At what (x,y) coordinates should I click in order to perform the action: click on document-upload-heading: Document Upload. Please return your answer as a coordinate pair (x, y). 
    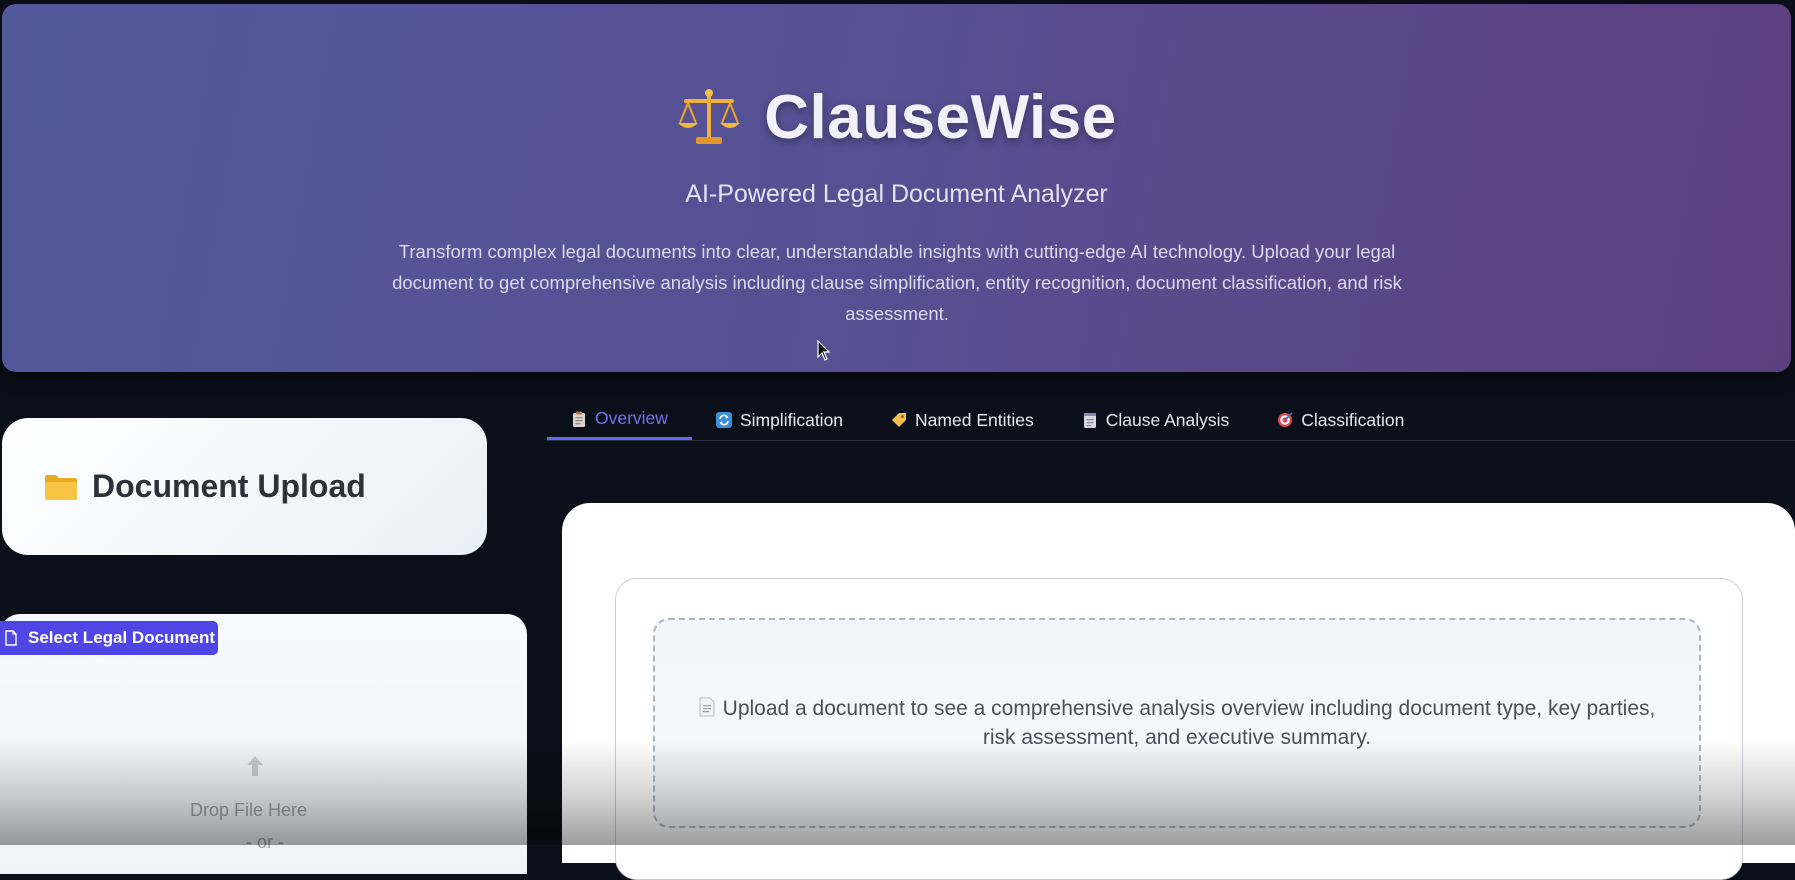
    Looking at the image, I should click on (205, 486).